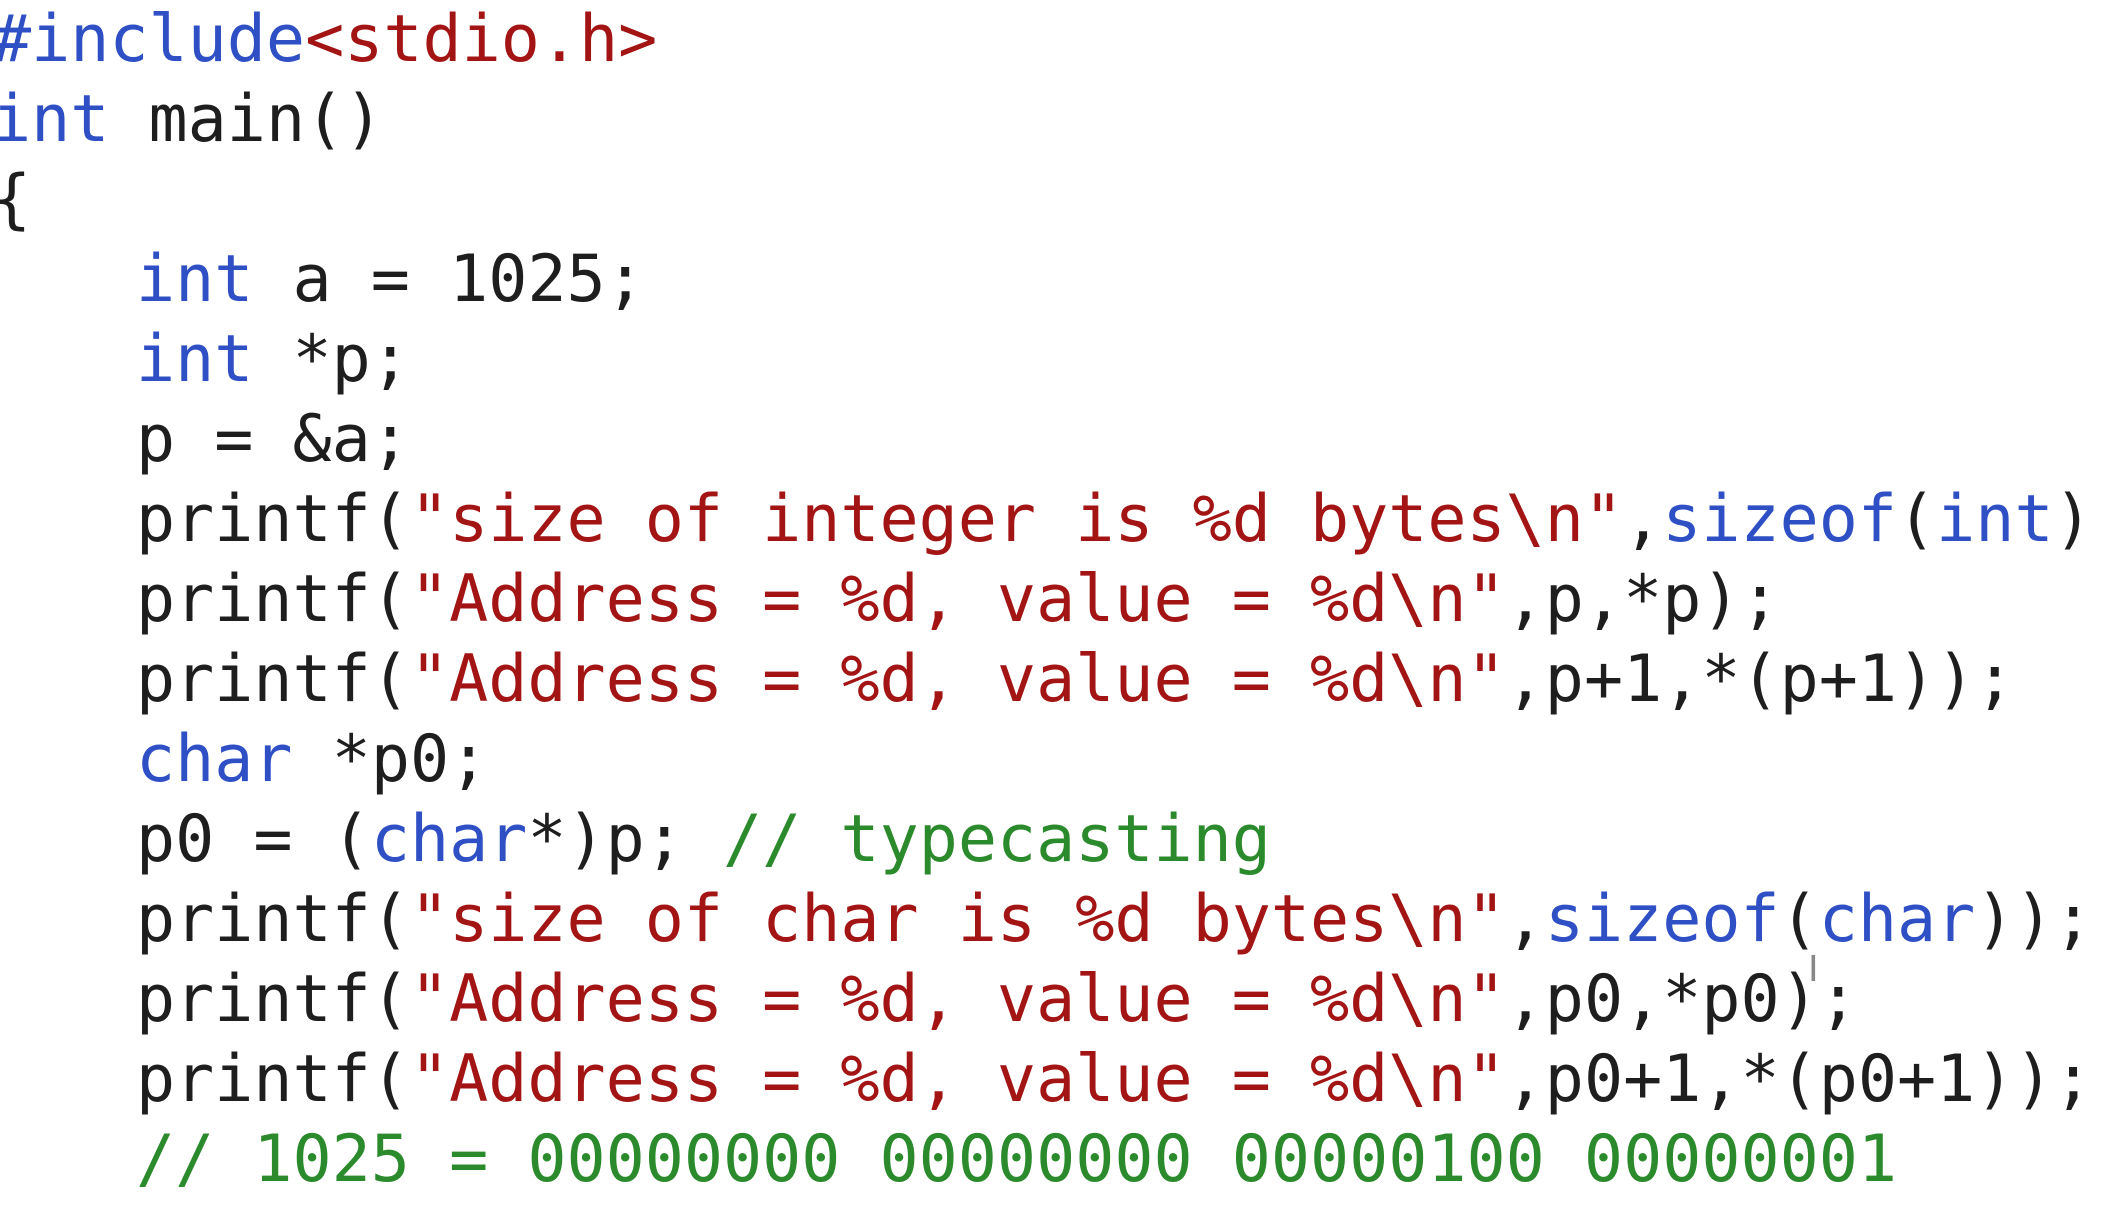 The width and height of the screenshot is (2102, 1205). I want to click on code-text-token: *)p;, so click(625, 839).